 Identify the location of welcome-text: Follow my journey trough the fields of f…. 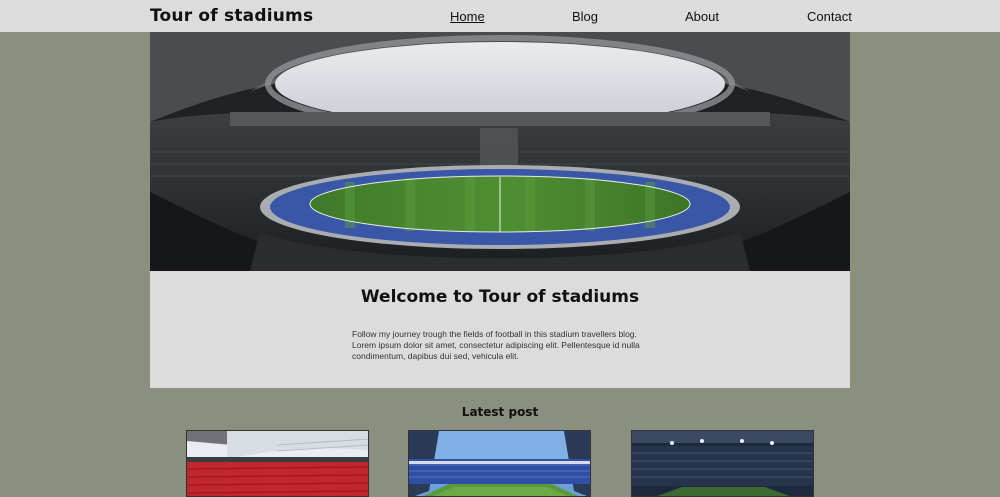
(496, 345).